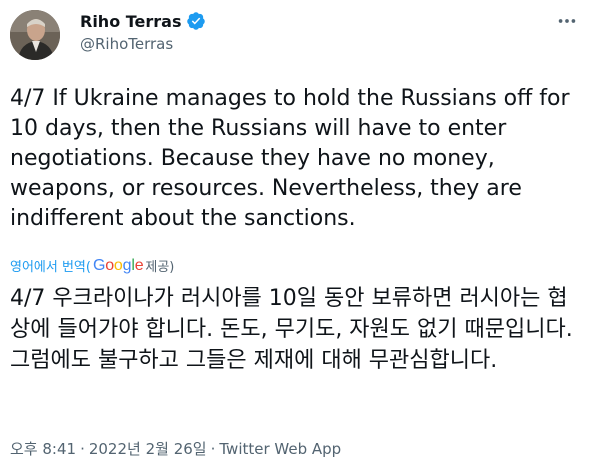 The width and height of the screenshot is (592, 473). What do you see at coordinates (118, 265) in the screenshot?
I see `google-logo: Google` at bounding box center [118, 265].